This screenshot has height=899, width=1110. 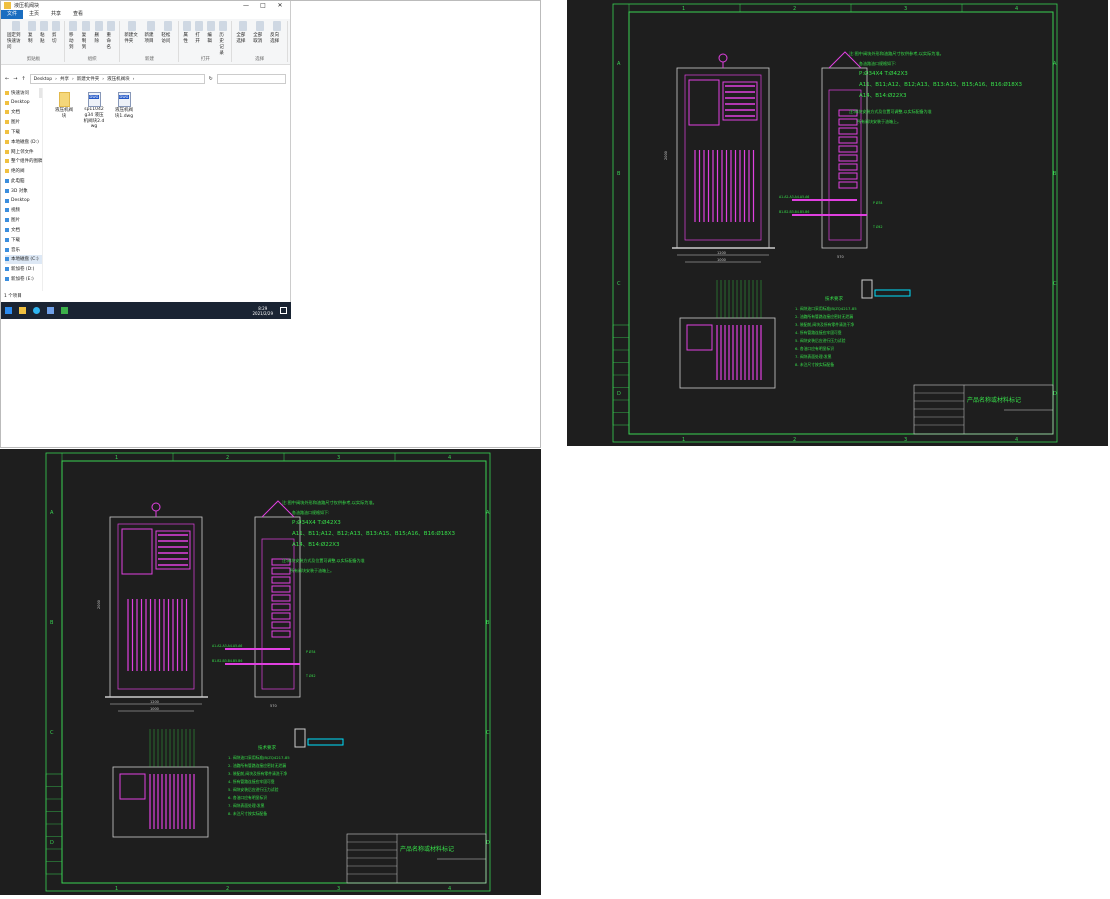 What do you see at coordinates (34, 14) in the screenshot?
I see `tab-home: 主页` at bounding box center [34, 14].